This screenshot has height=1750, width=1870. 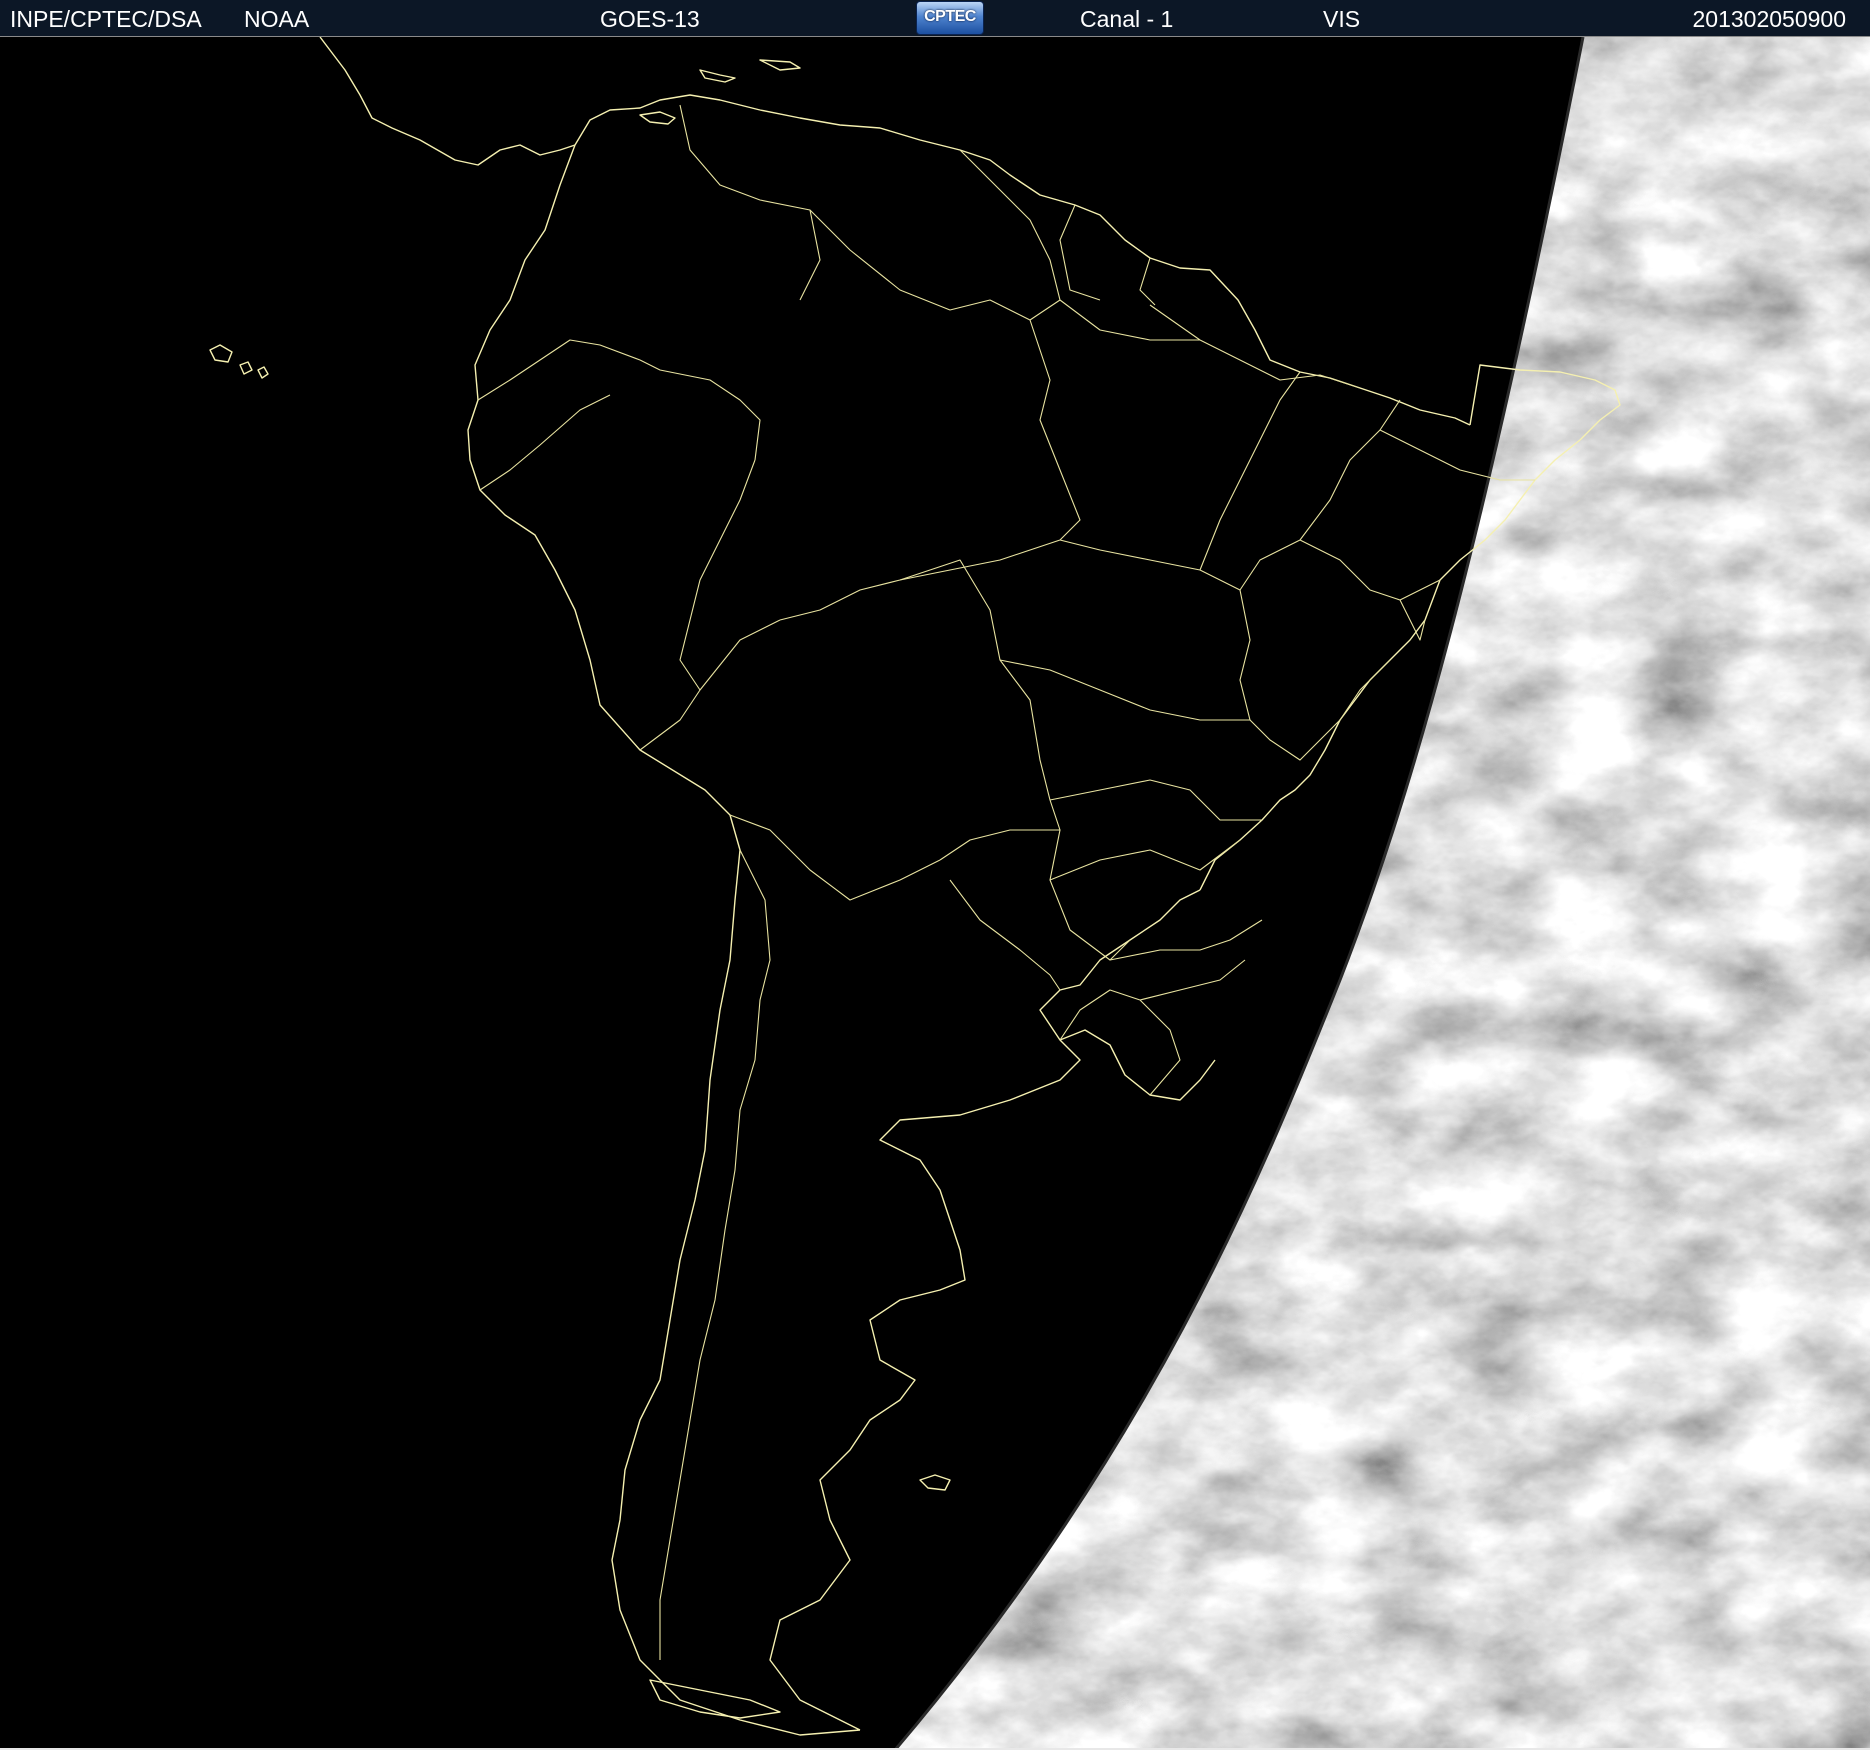 I want to click on agency-label: NOAA, so click(x=277, y=19).